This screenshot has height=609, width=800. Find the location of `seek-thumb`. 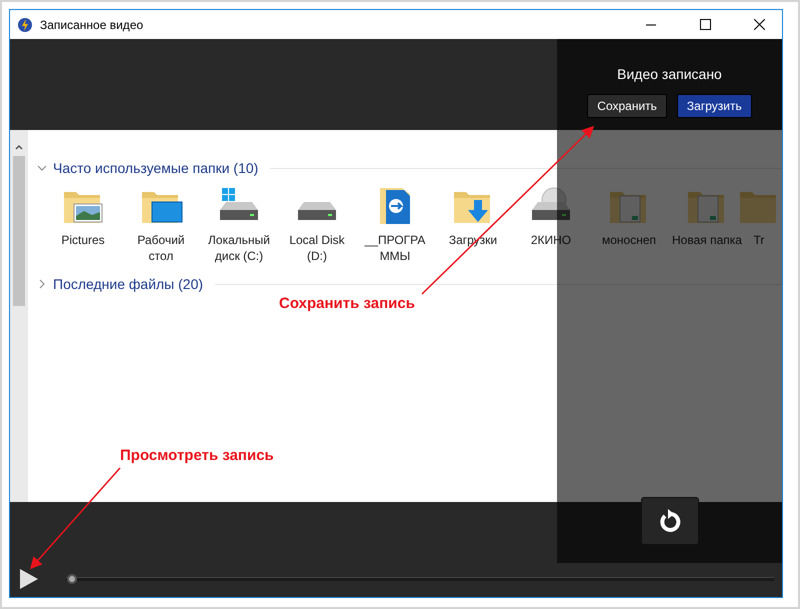

seek-thumb is located at coordinates (72, 579).